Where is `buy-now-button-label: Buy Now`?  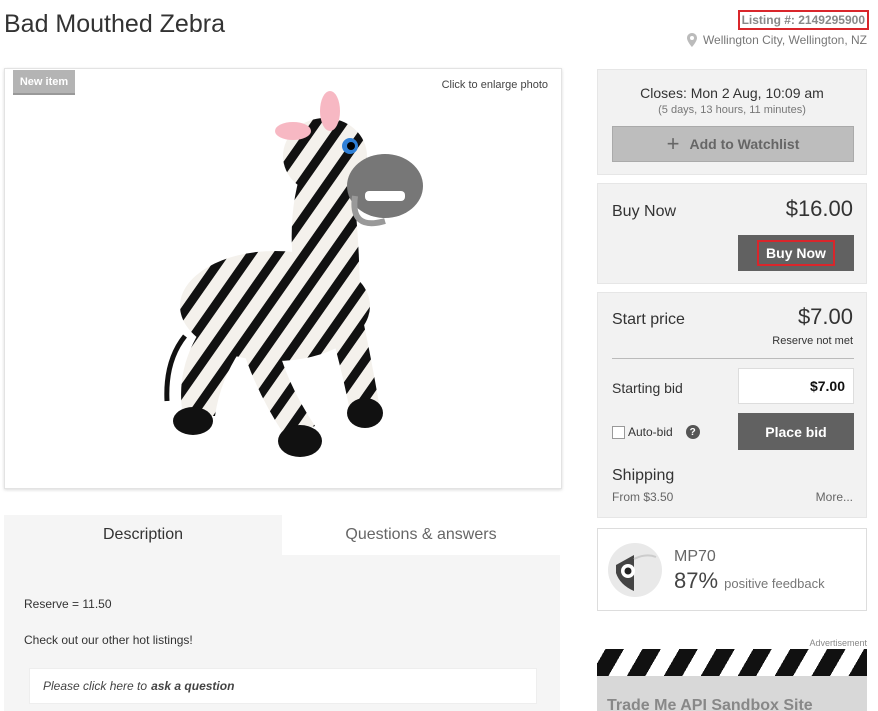 buy-now-button-label: Buy Now is located at coordinates (796, 253).